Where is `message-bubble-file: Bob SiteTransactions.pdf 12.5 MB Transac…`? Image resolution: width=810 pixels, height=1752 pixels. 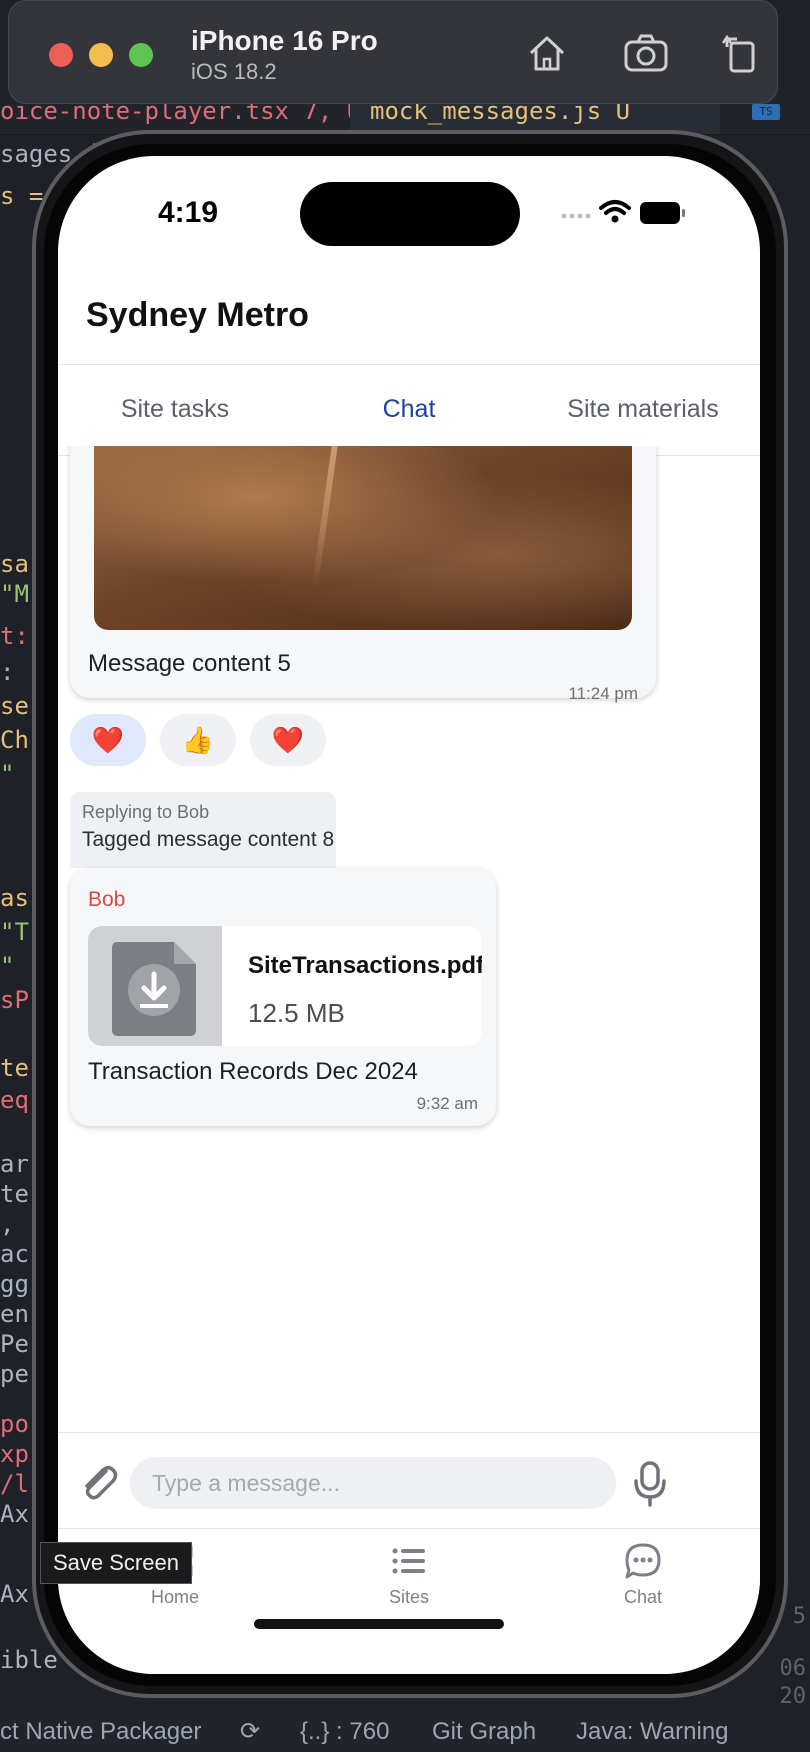 message-bubble-file: Bob SiteTransactions.pdf 12.5 MB Transac… is located at coordinates (283, 997).